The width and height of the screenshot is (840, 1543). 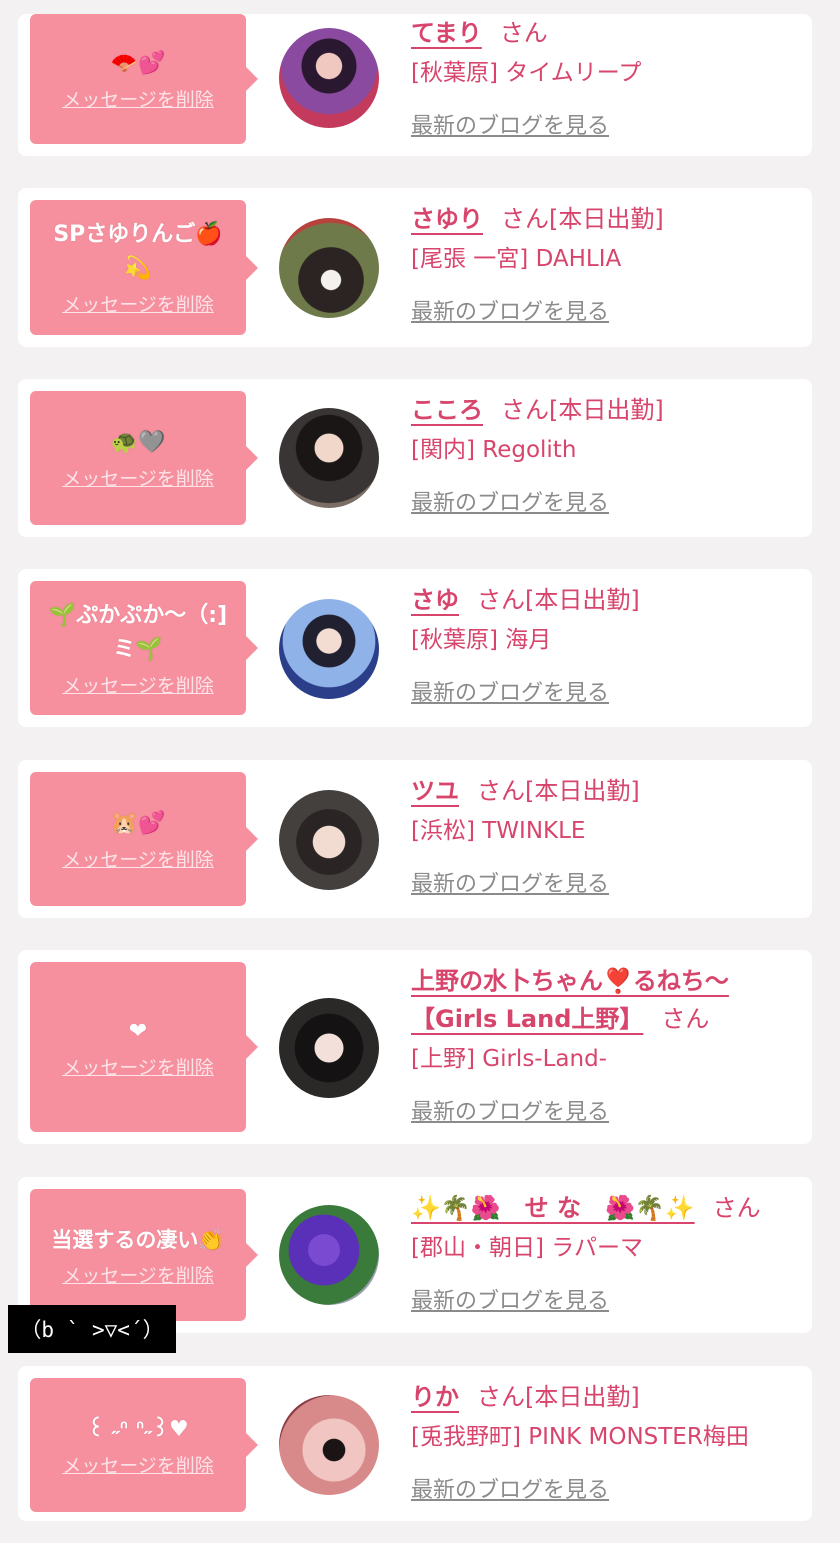 I want to click on shop-label: [浜松] TWINKLE, so click(x=498, y=831).